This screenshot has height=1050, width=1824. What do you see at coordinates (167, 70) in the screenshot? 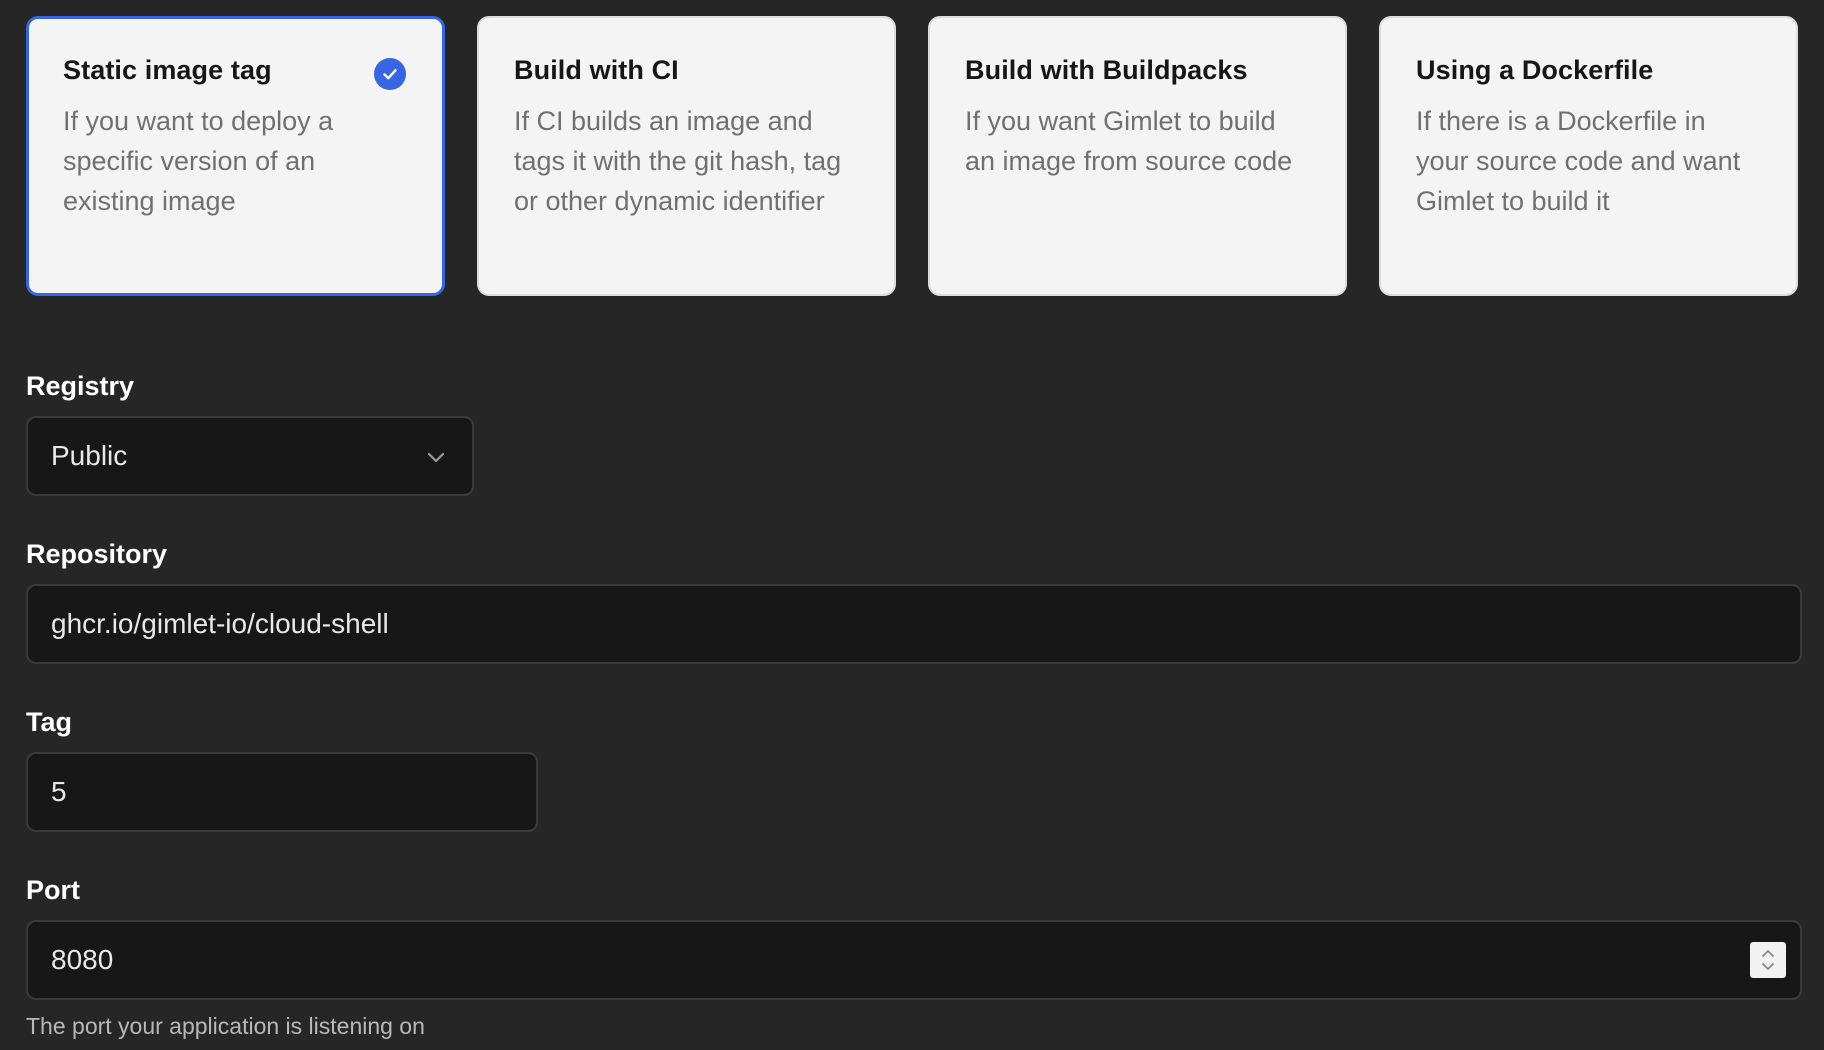
I see `option-title: Static image tag` at bounding box center [167, 70].